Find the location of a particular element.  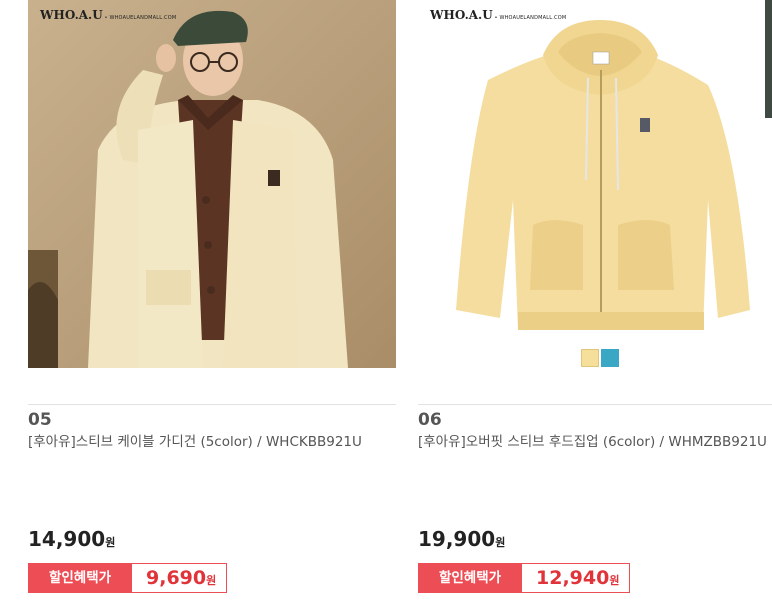

color-swatch-blue is located at coordinates (610, 358).